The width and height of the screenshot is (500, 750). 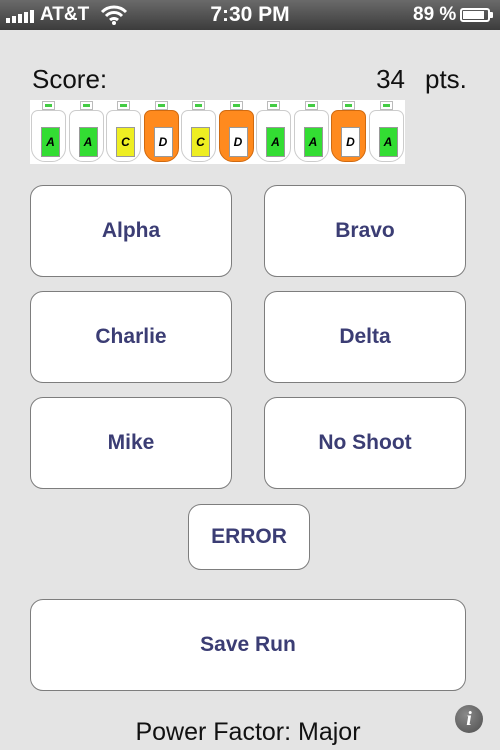 I want to click on status-bar: AT&T 7:30 PM 89 %, so click(x=250, y=15).